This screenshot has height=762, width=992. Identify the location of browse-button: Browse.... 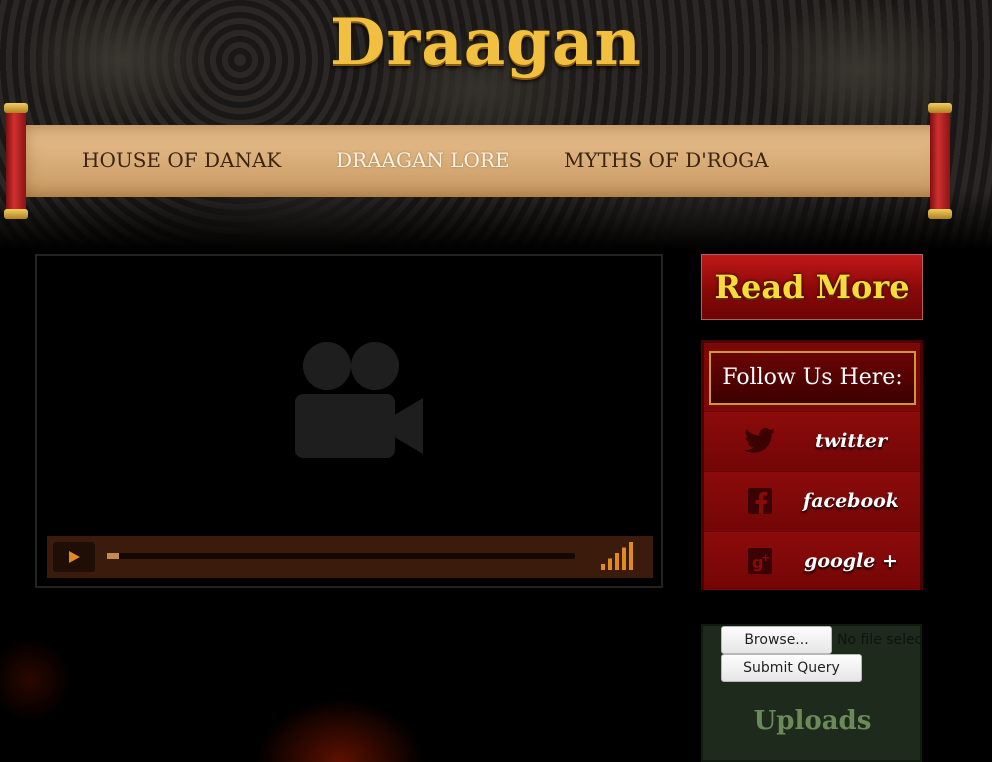
(776, 640).